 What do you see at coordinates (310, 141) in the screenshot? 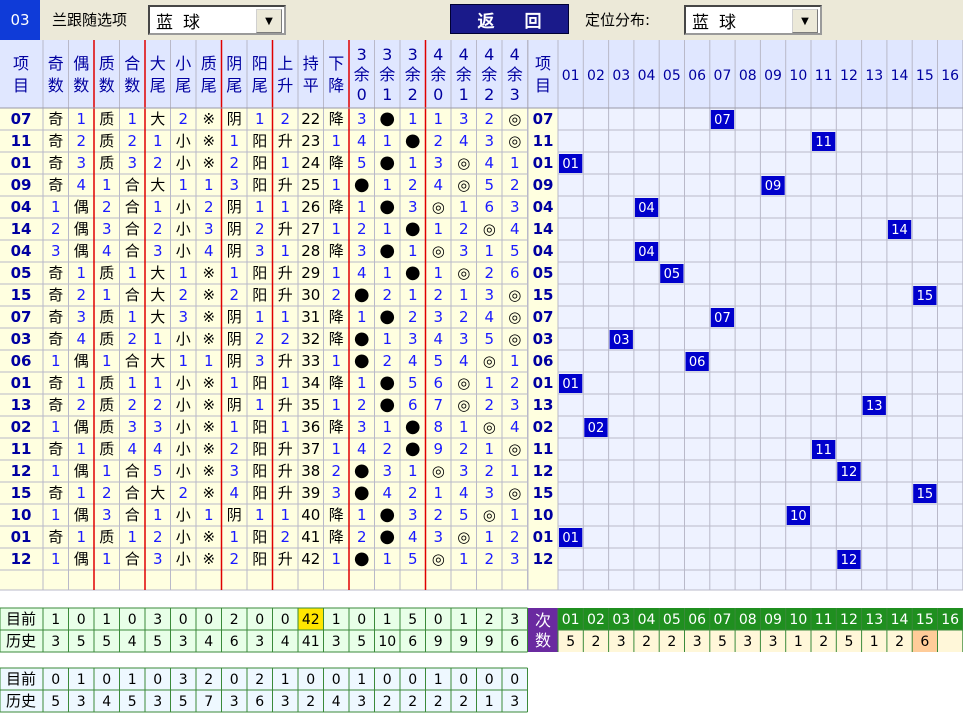
I see `cell-value: 23` at bounding box center [310, 141].